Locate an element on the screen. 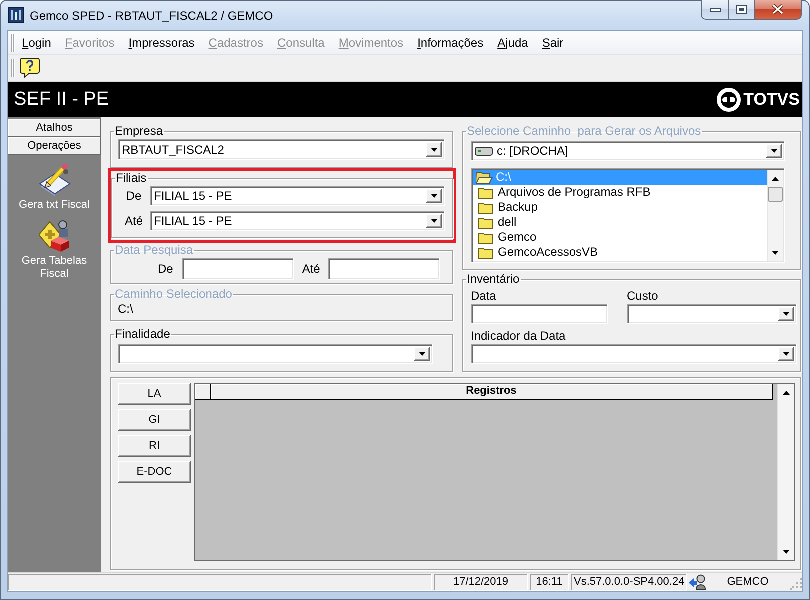 The image size is (810, 600). purpose-dropdown is located at coordinates (275, 354).